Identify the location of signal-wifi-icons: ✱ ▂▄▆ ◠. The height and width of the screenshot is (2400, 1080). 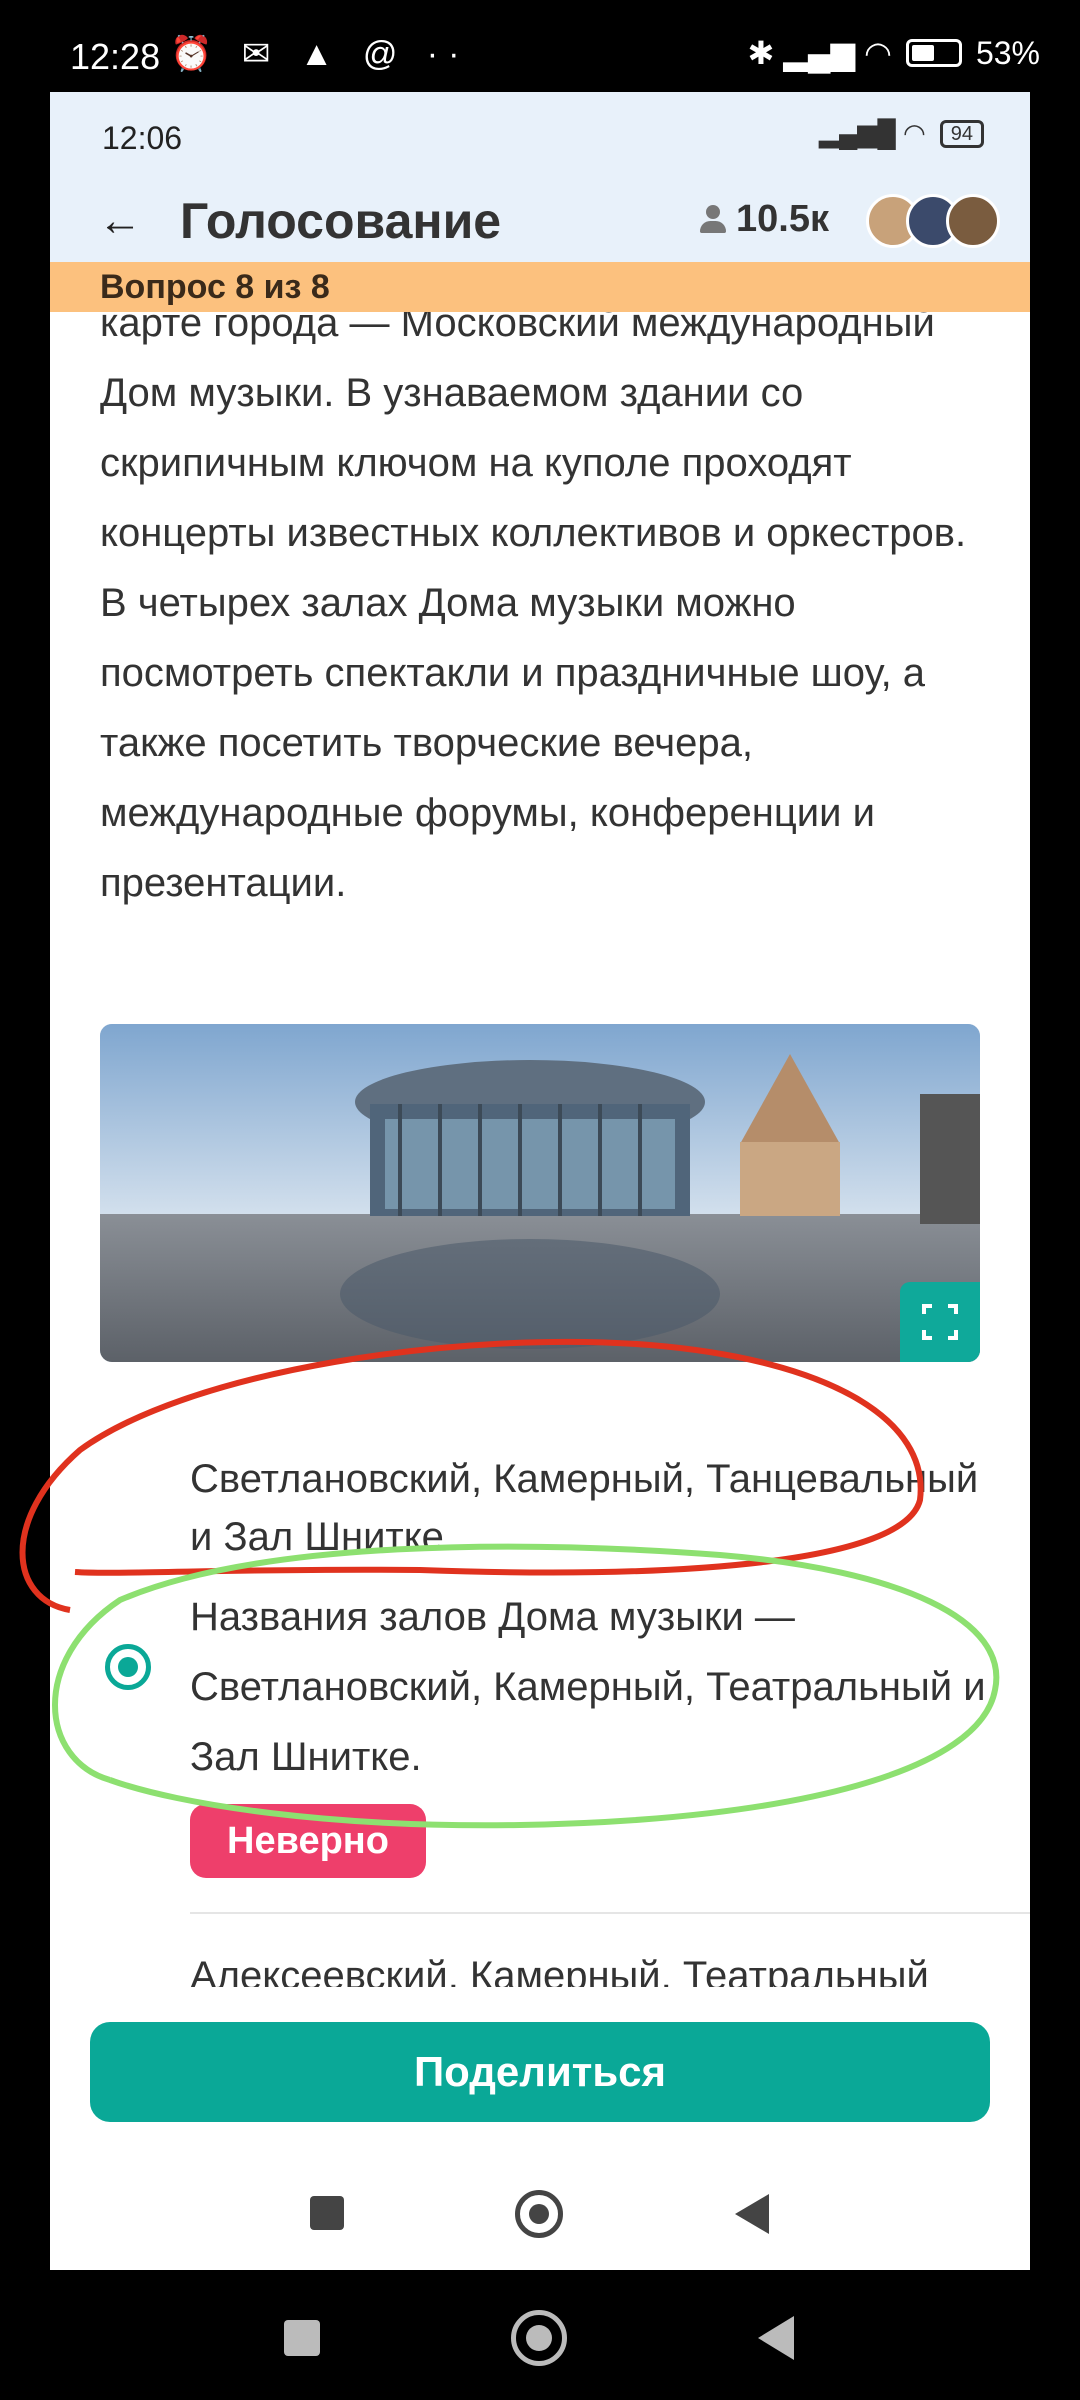
(819, 53).